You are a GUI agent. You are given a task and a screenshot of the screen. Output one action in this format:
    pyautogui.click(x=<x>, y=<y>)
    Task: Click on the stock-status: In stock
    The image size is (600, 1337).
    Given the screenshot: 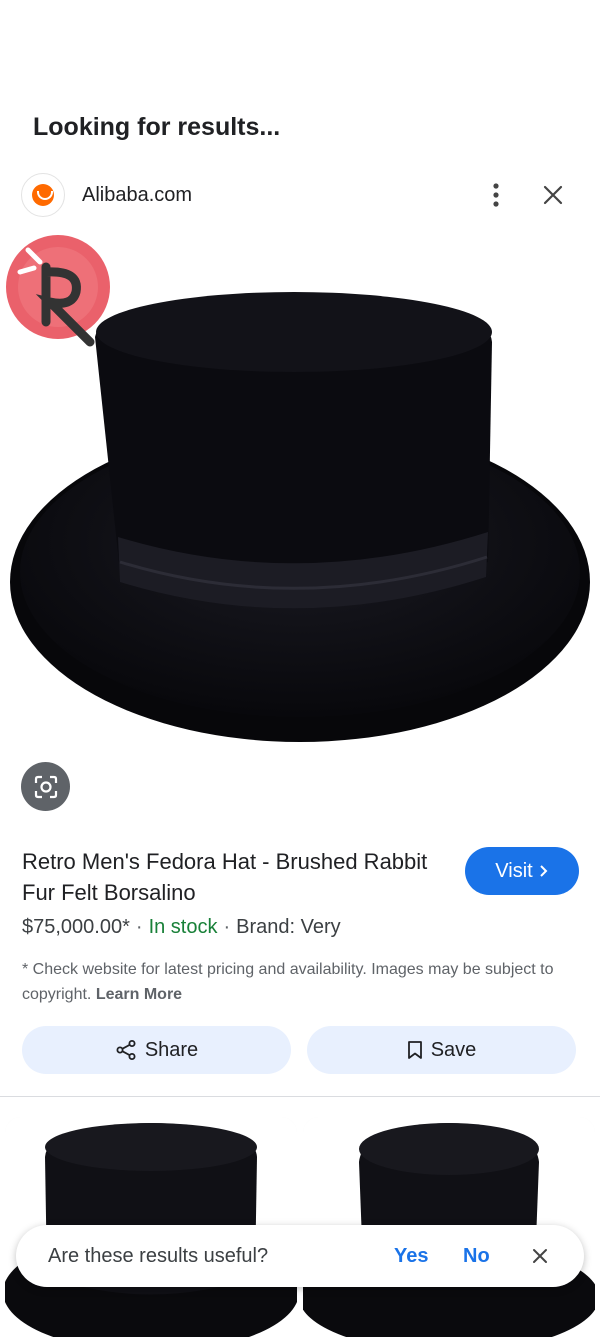 What is the action you would take?
    pyautogui.click(x=183, y=927)
    